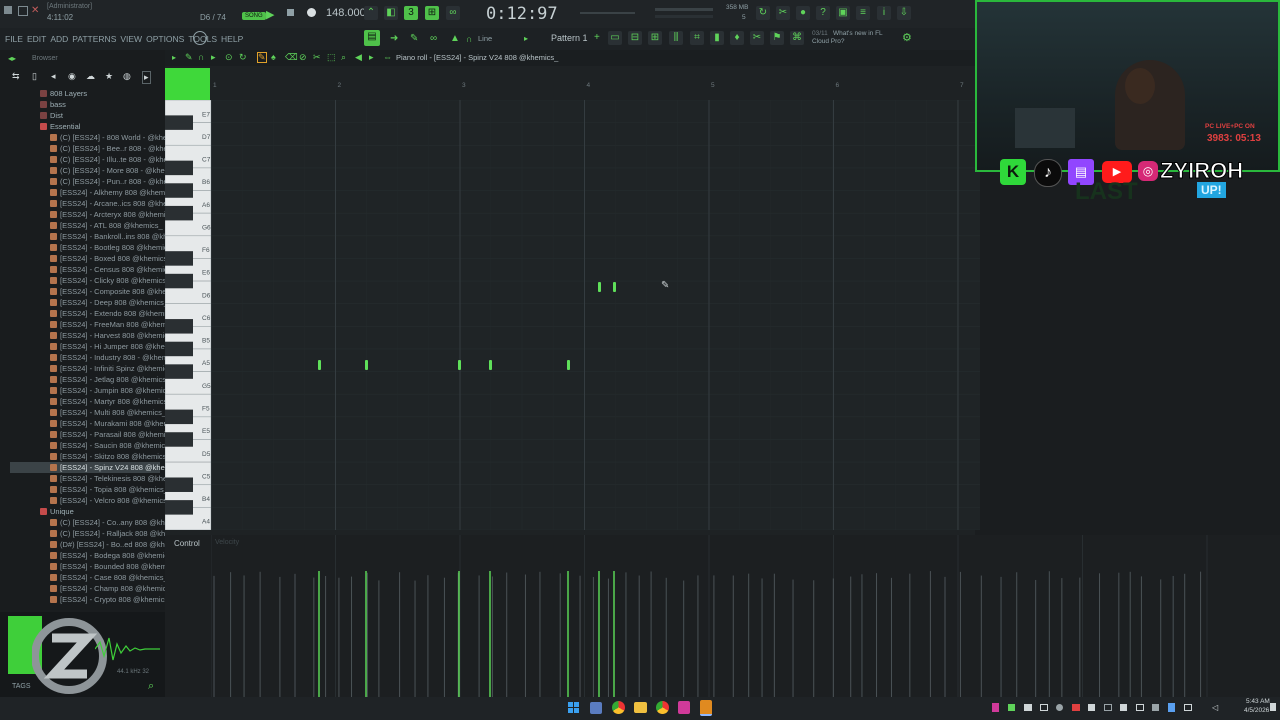 This screenshot has width=1280, height=720. What do you see at coordinates (36, 39) in the screenshot?
I see `menu-edit: EDIT` at bounding box center [36, 39].